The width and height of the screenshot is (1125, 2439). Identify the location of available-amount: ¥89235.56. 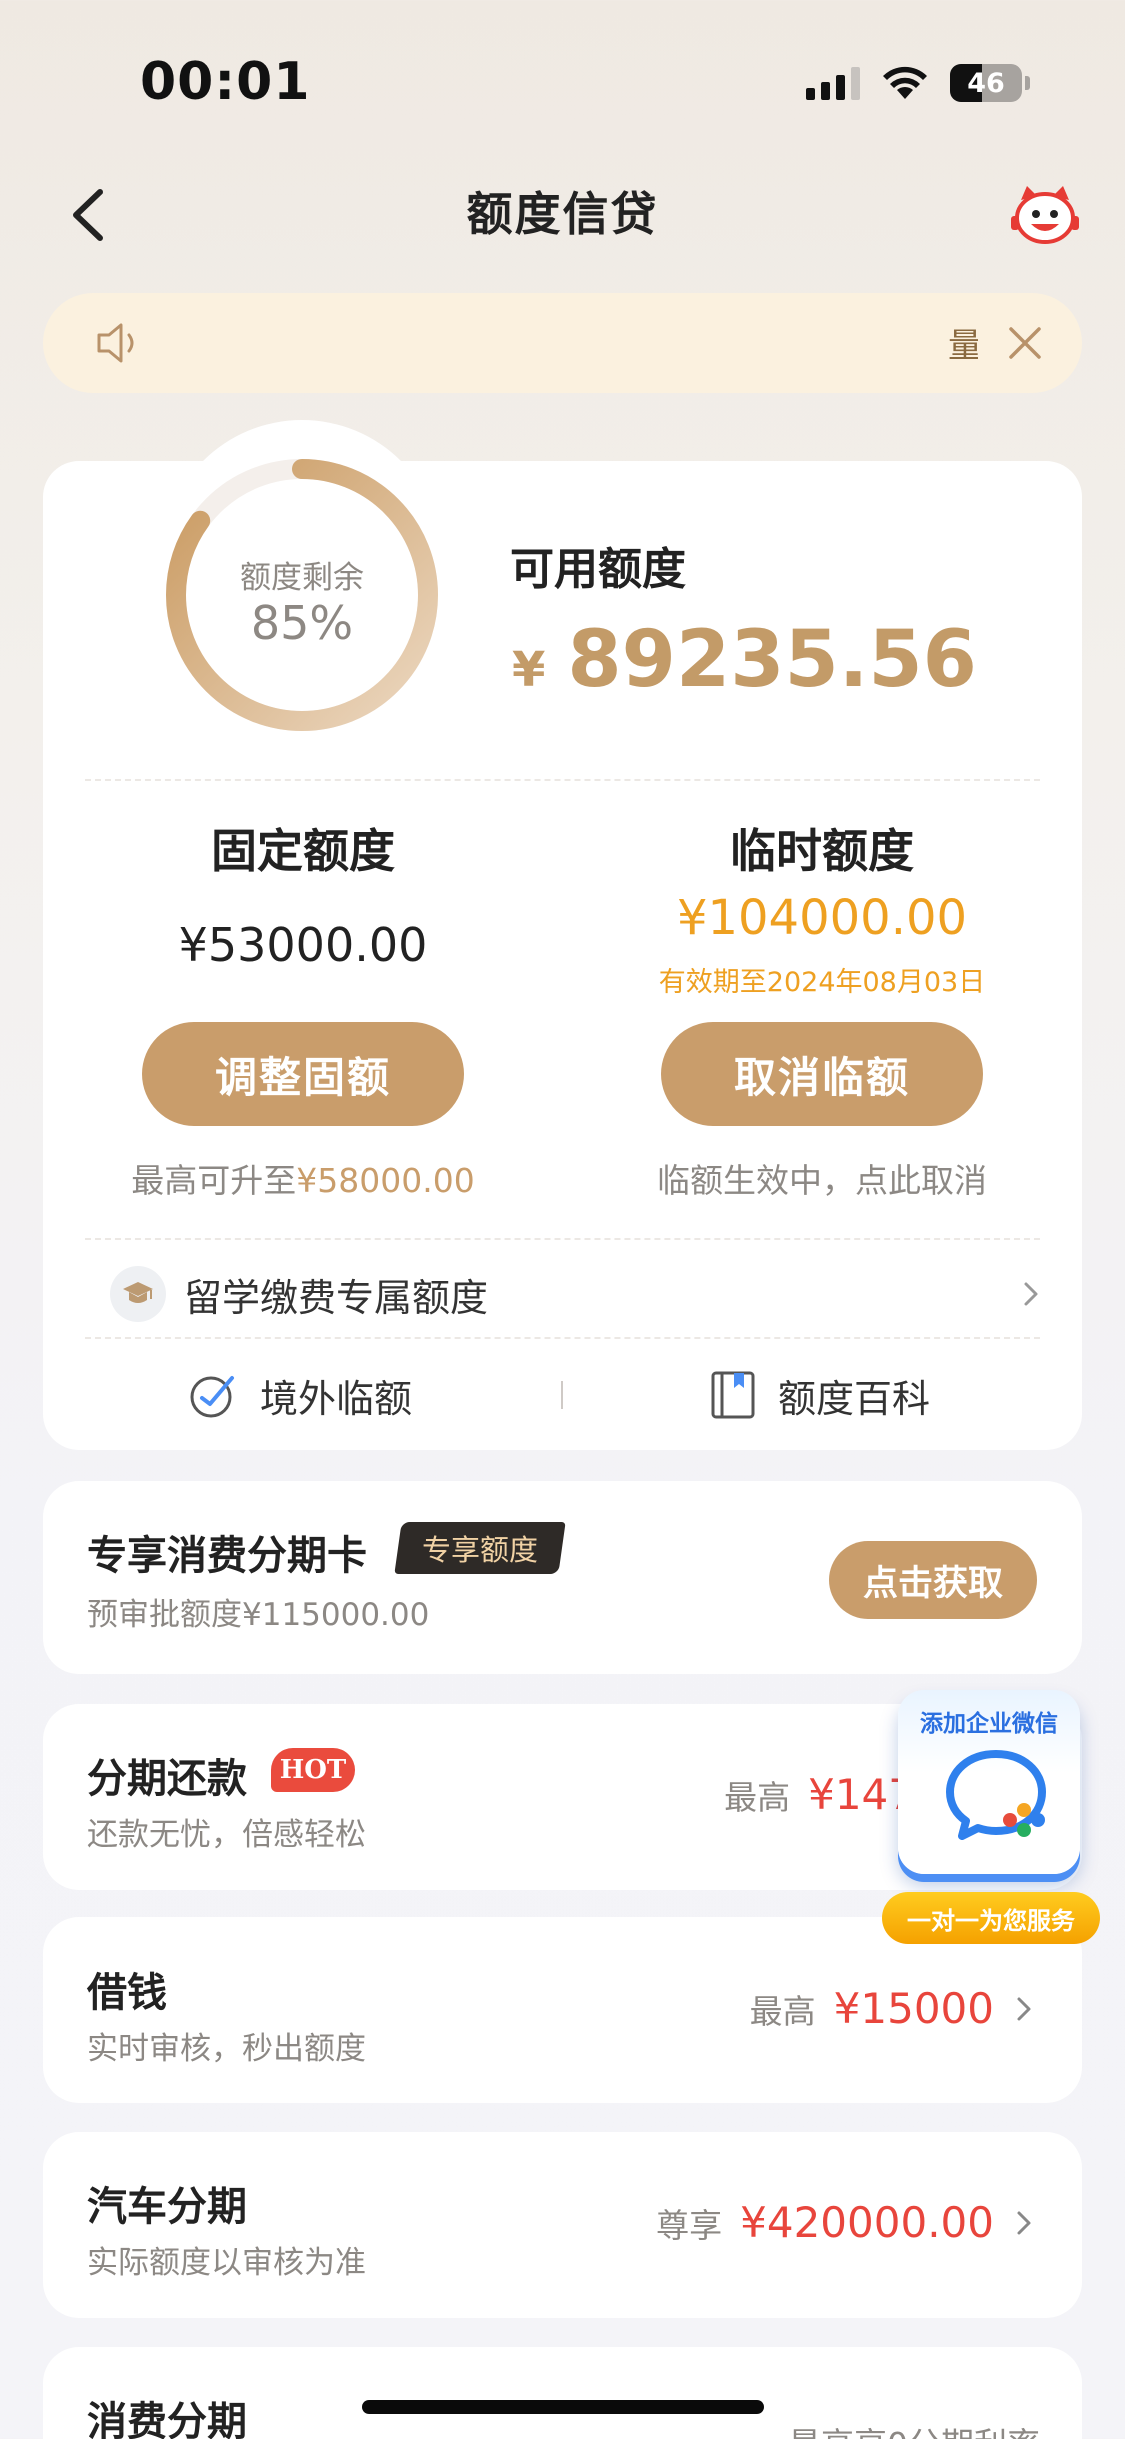
(744, 660).